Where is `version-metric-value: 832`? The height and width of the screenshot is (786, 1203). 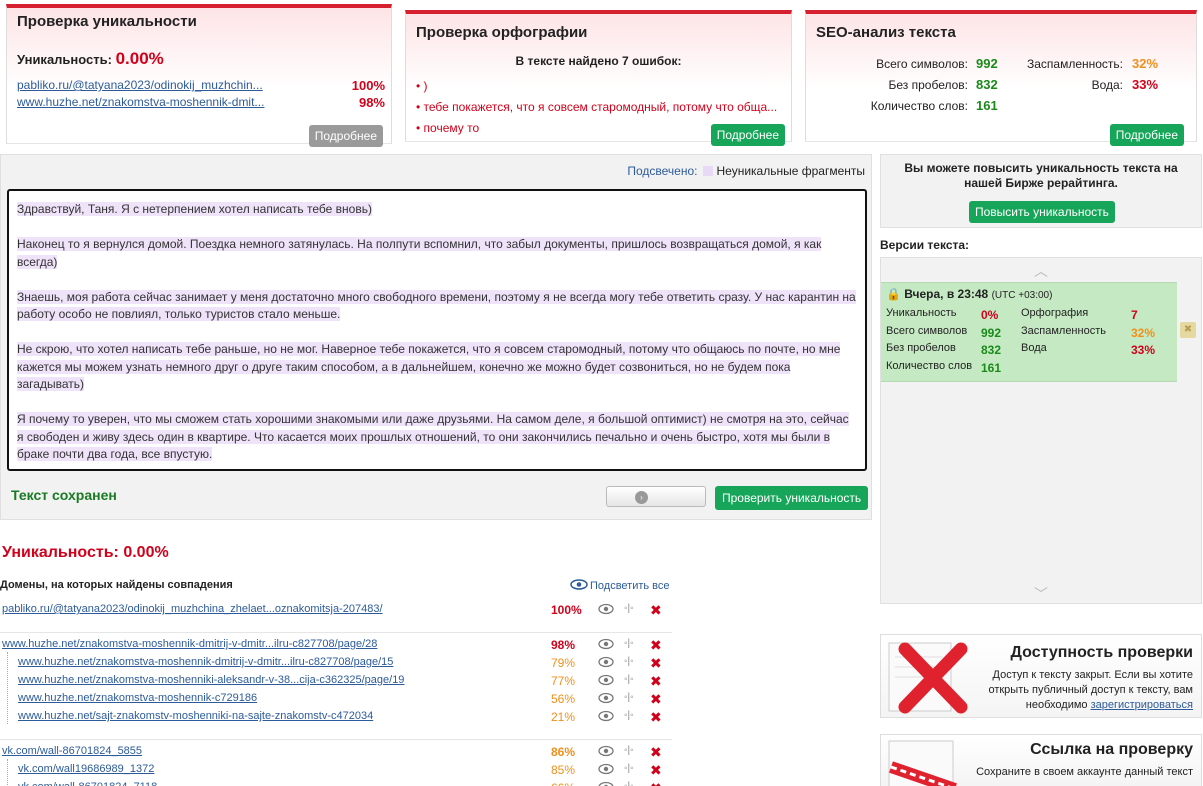
version-metric-value: 832 is located at coordinates (991, 350).